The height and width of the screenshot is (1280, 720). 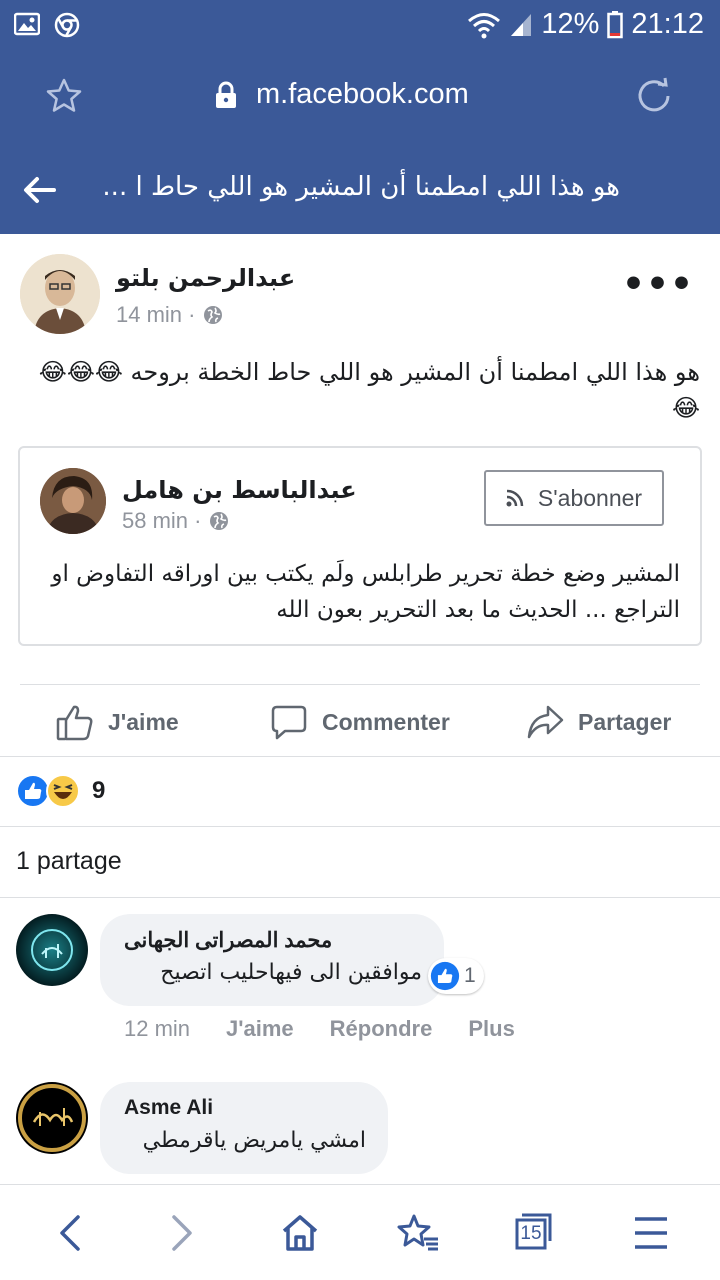 I want to click on shared-meta: 58 min ·, so click(x=175, y=521).